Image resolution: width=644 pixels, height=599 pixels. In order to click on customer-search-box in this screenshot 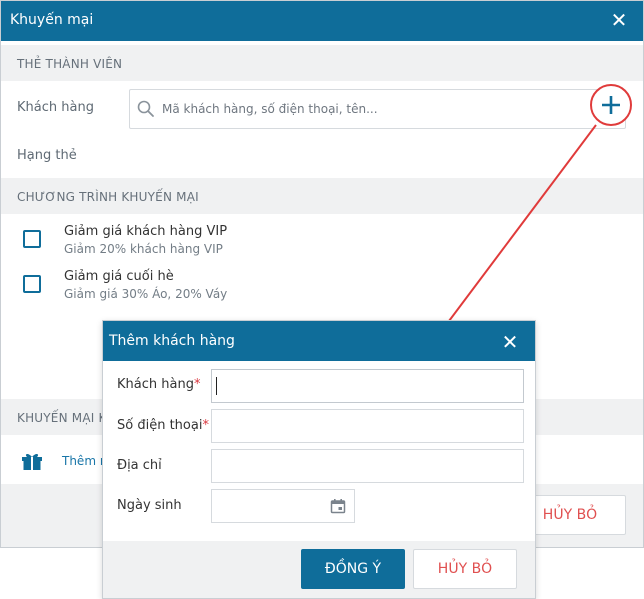, I will do `click(377, 109)`.